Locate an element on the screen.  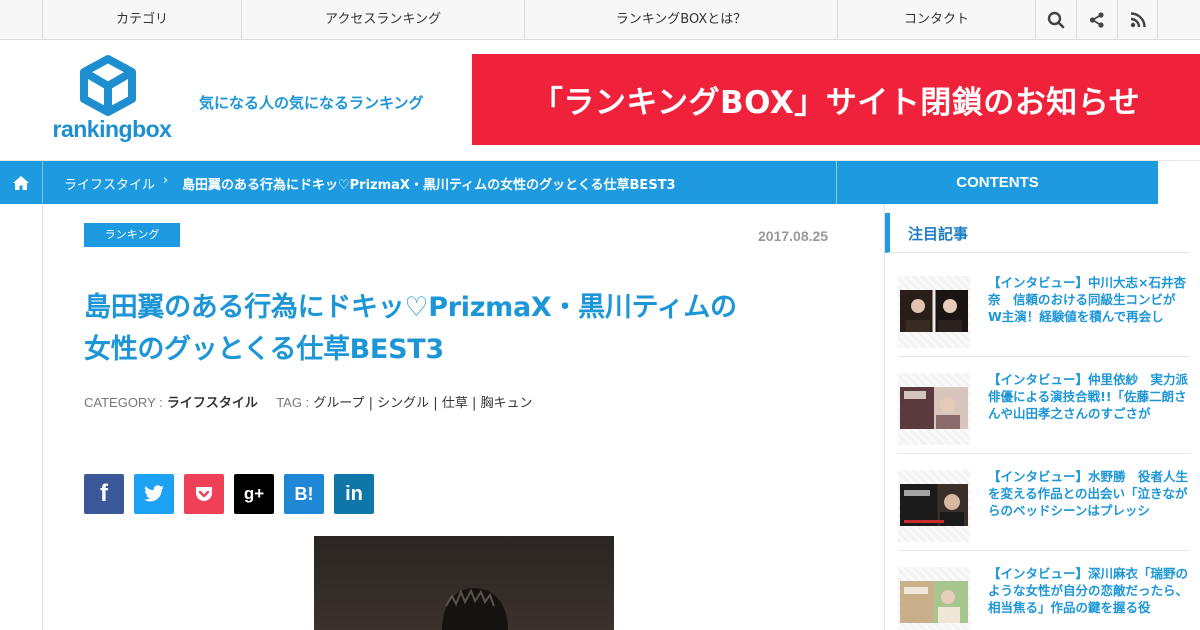
nav-item-access-ranking: アクセスランキング is located at coordinates (382, 20).